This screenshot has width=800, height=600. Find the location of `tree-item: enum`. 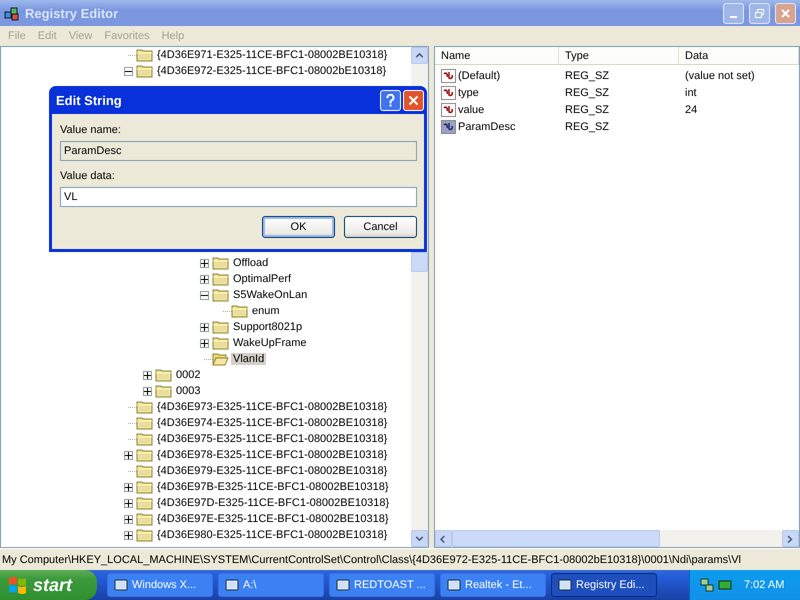

tree-item: enum is located at coordinates (266, 311).